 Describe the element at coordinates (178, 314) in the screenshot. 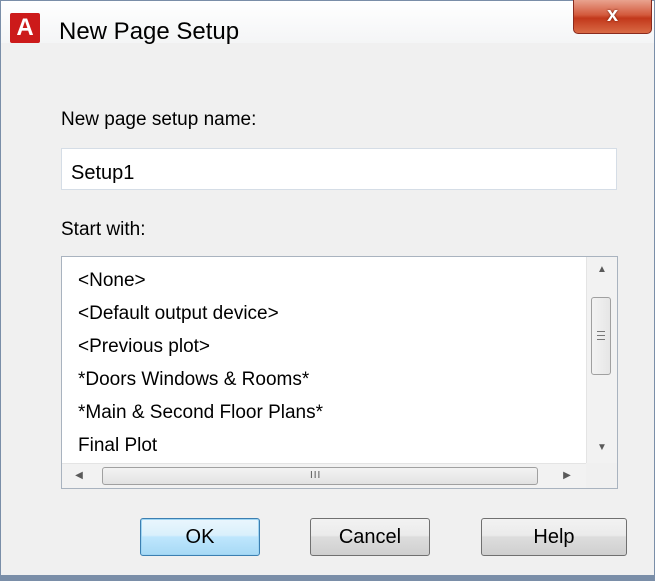

I see `list-item: <Default output device>` at that location.